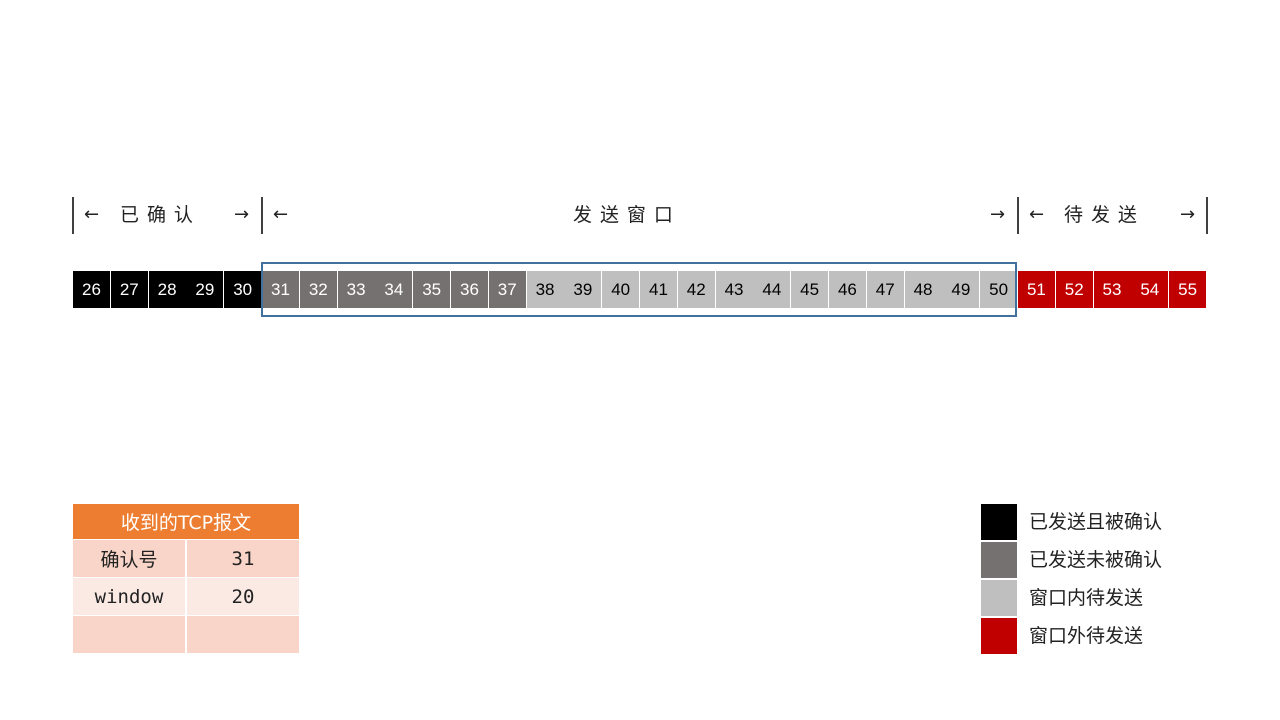  Describe the element at coordinates (130, 634) in the screenshot. I see `empty-key` at that location.